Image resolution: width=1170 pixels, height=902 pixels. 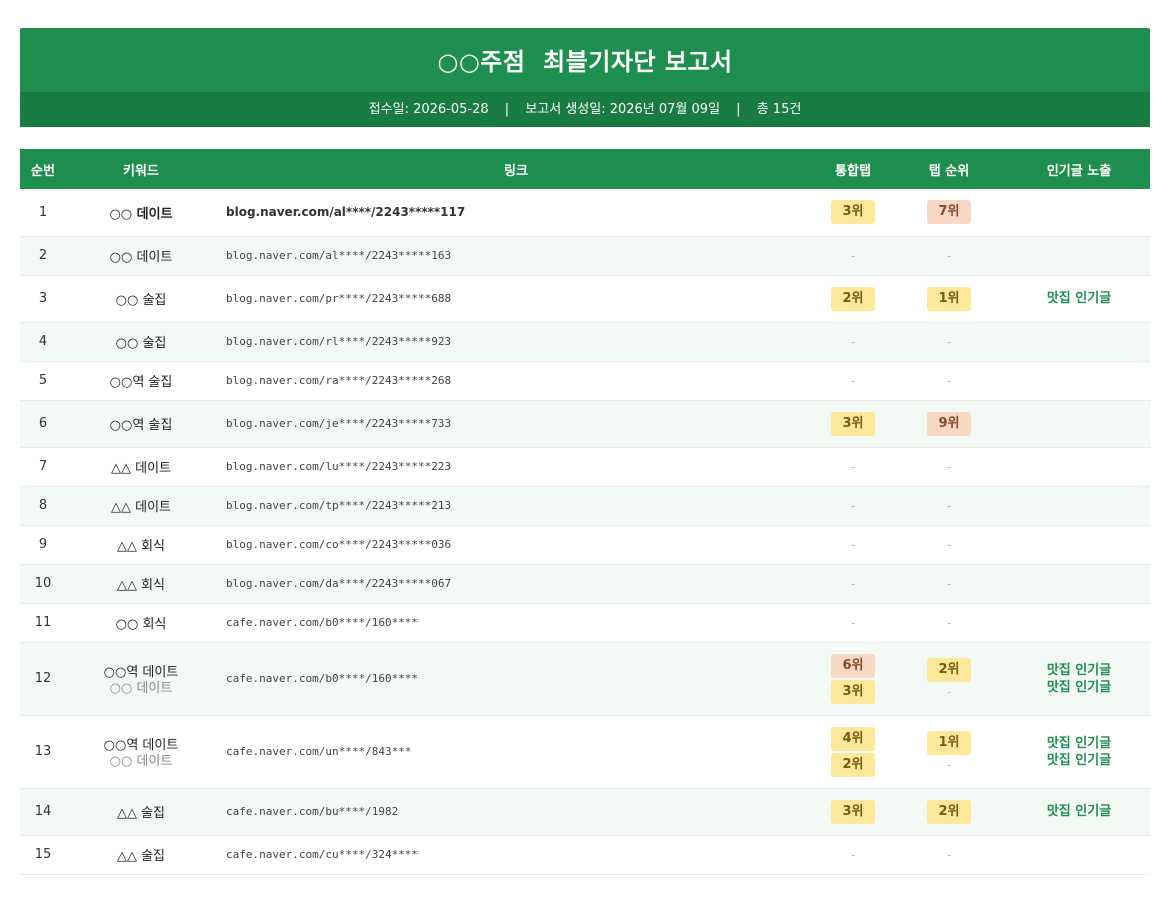 I want to click on keyword: ○○ 회식, so click(x=141, y=624).